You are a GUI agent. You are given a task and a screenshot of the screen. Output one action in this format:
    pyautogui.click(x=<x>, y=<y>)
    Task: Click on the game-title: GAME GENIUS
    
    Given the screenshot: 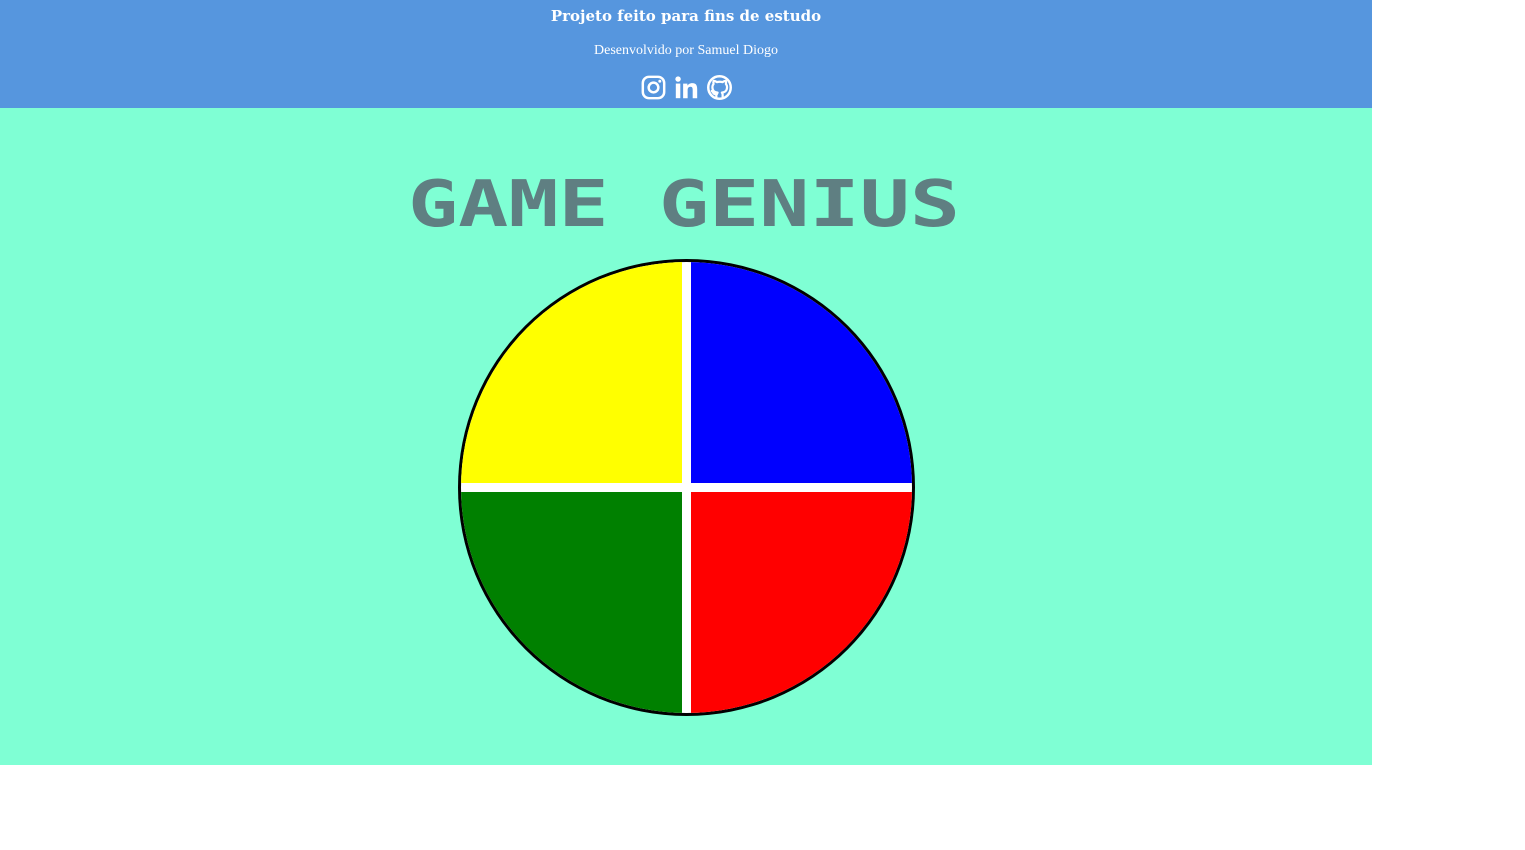 What is the action you would take?
    pyautogui.click(x=686, y=202)
    